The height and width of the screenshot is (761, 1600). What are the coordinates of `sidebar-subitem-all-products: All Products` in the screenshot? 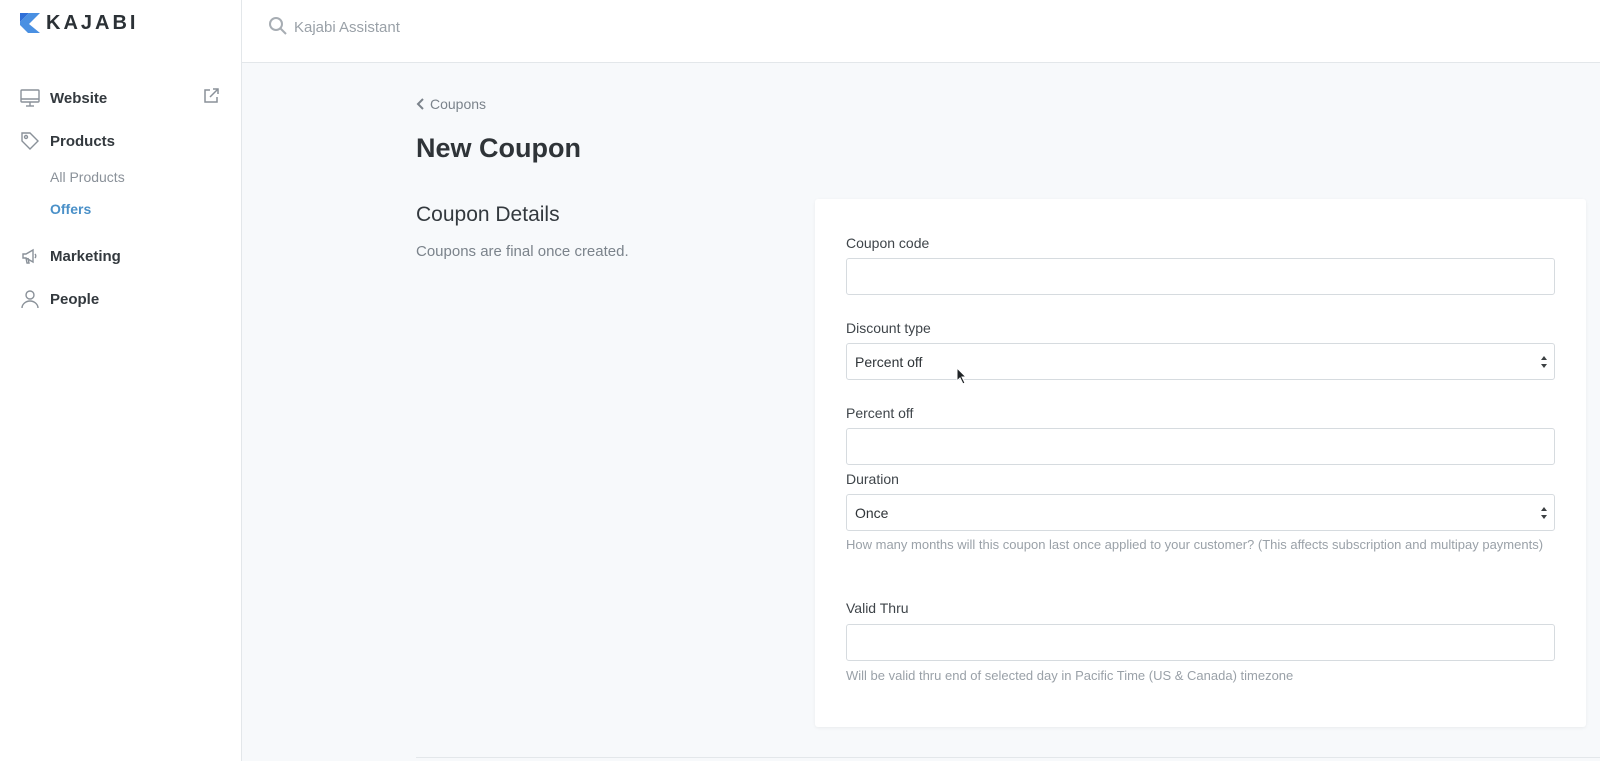 It's located at (87, 177).